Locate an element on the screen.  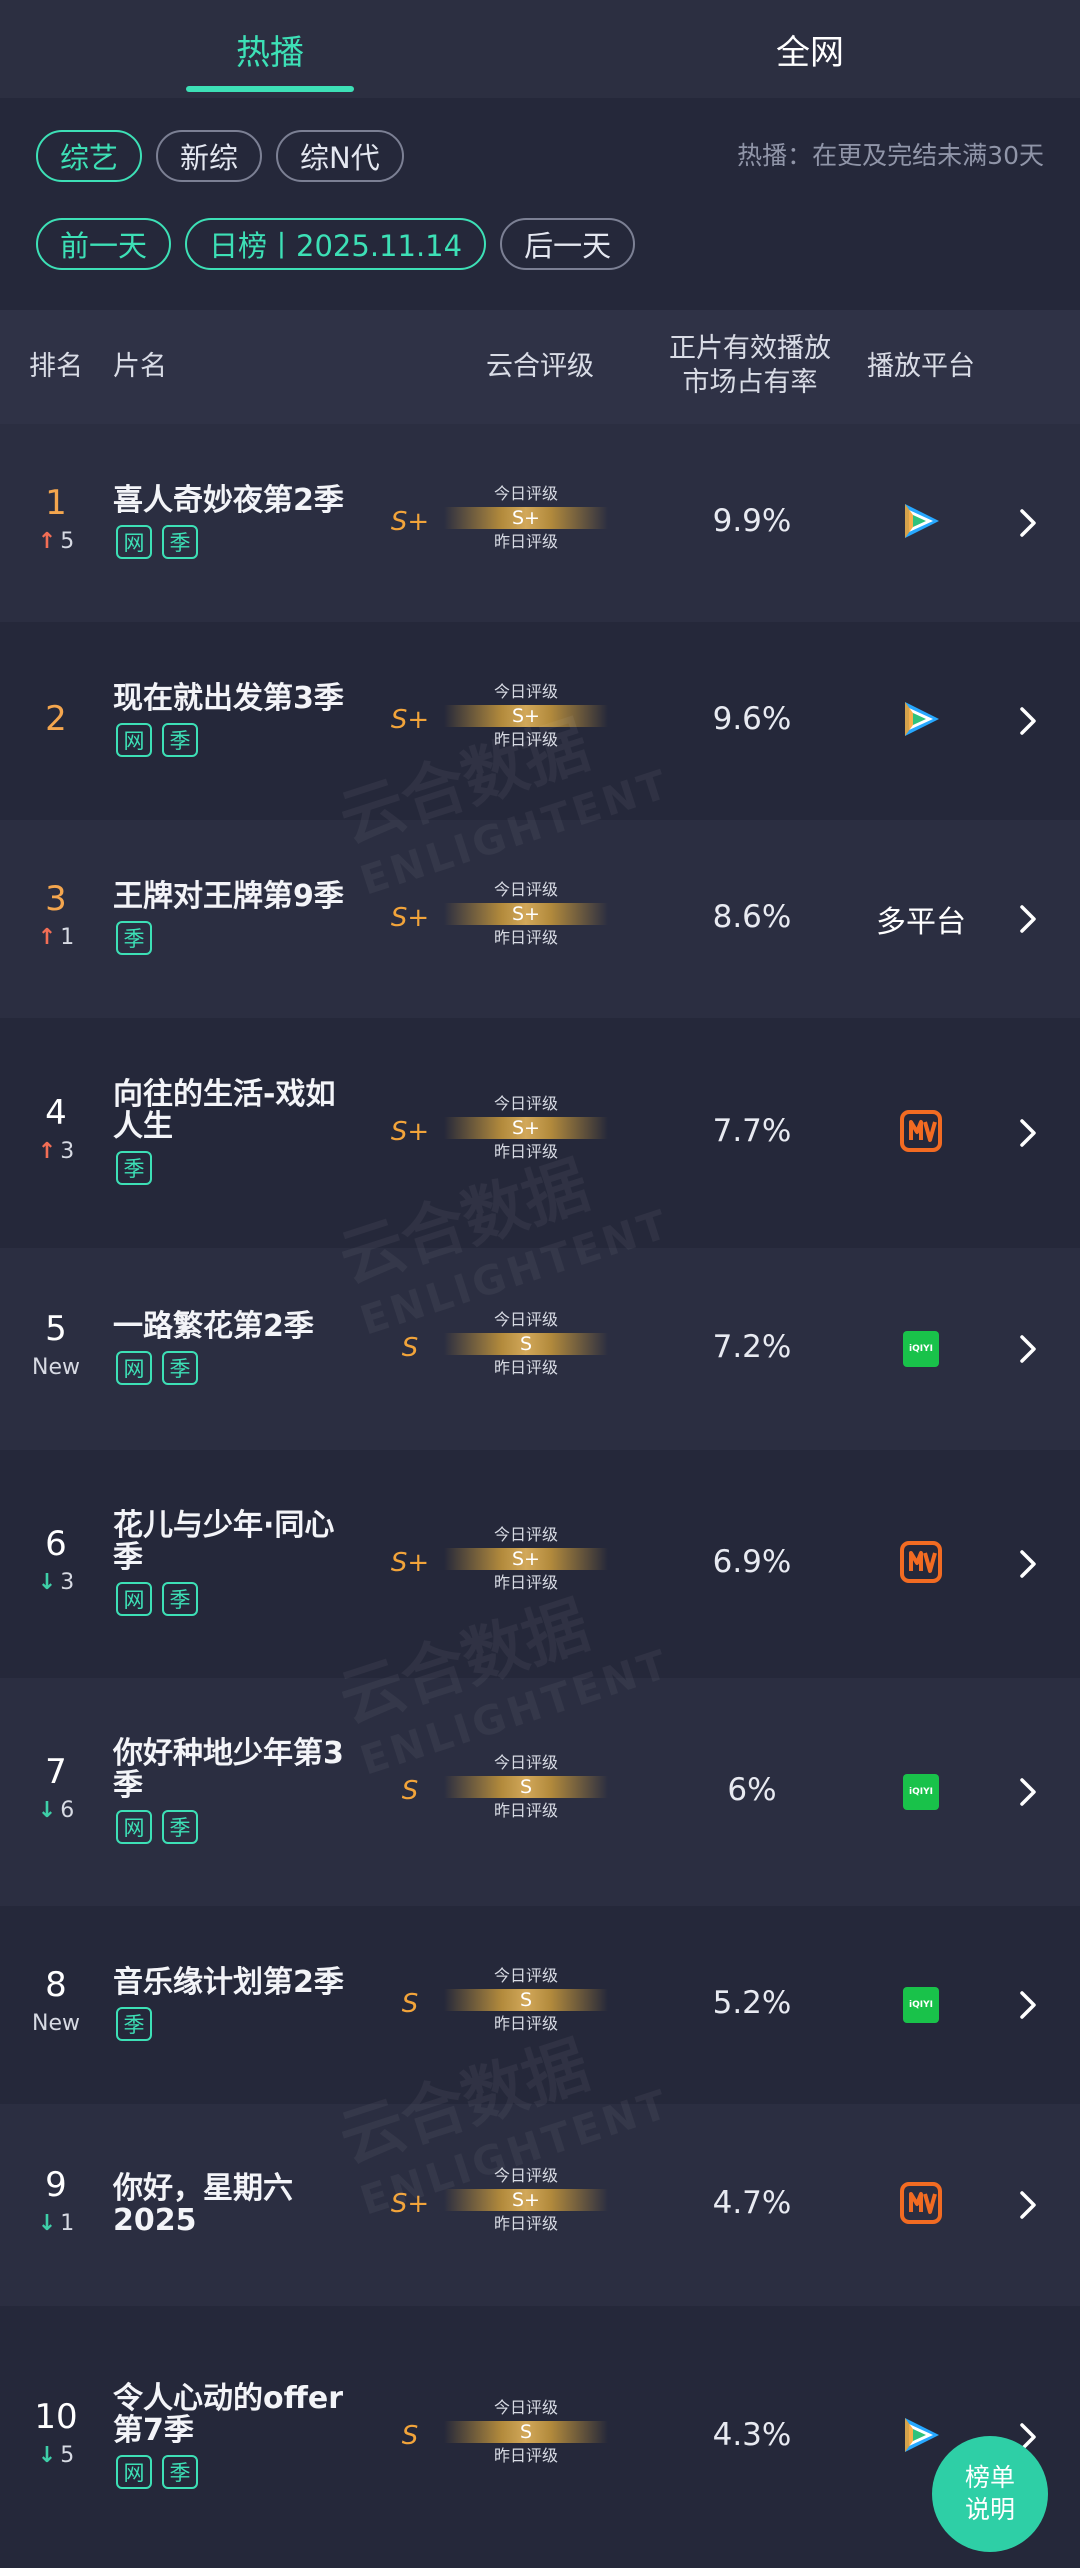
tab-hot: 热播 is located at coordinates (270, 49).